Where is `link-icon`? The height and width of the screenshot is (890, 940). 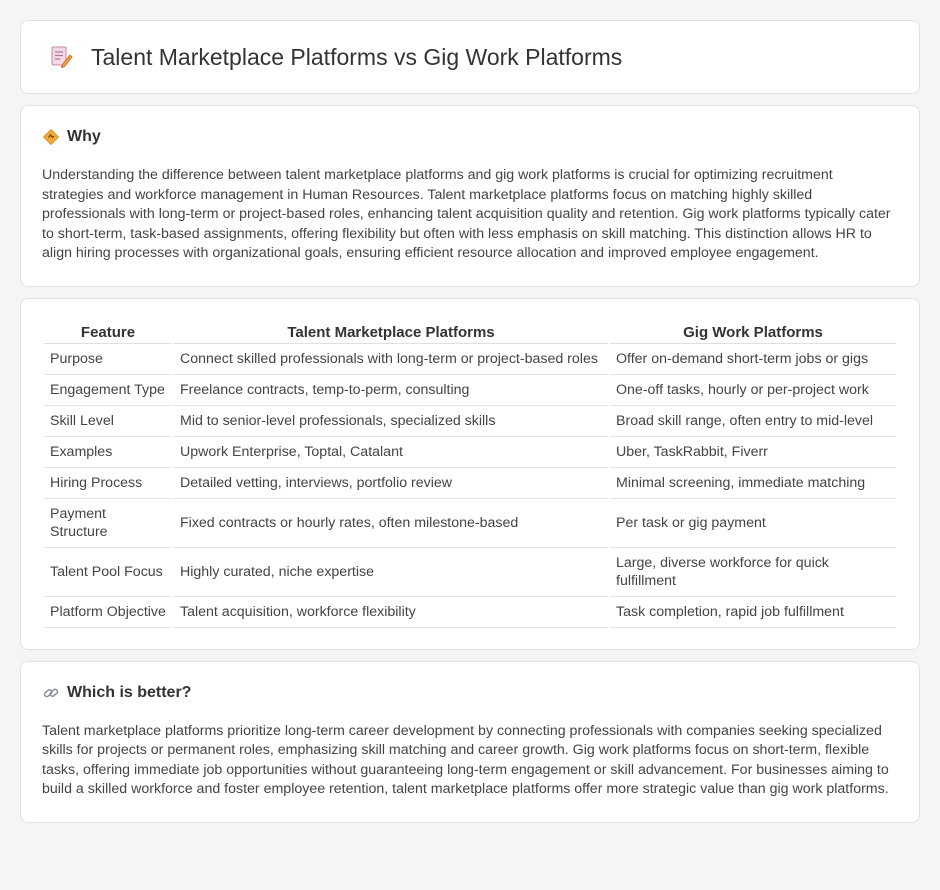 link-icon is located at coordinates (51, 693).